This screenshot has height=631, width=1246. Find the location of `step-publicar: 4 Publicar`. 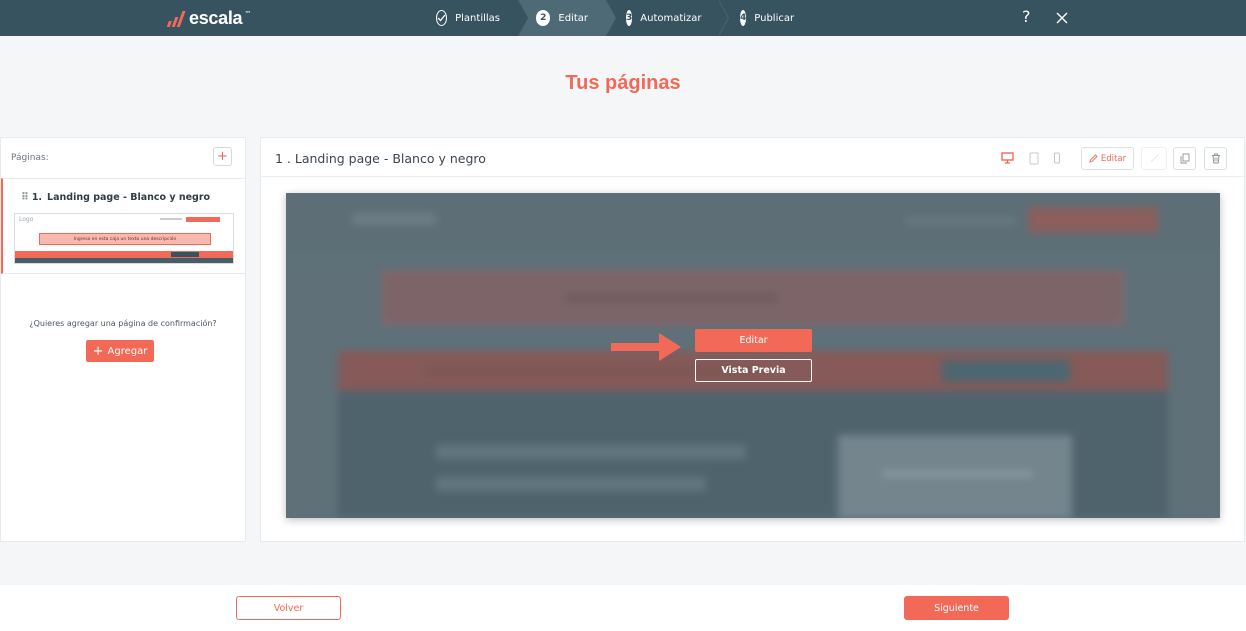

step-publicar: 4 Publicar is located at coordinates (763, 18).